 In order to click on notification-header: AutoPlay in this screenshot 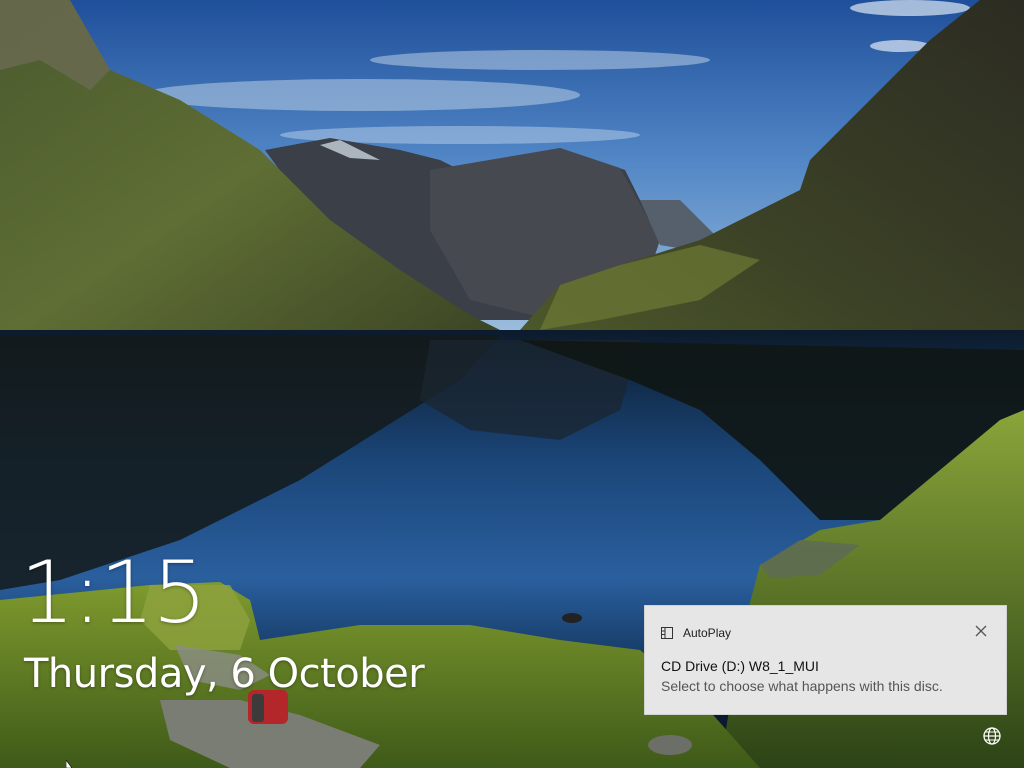, I will do `click(696, 633)`.